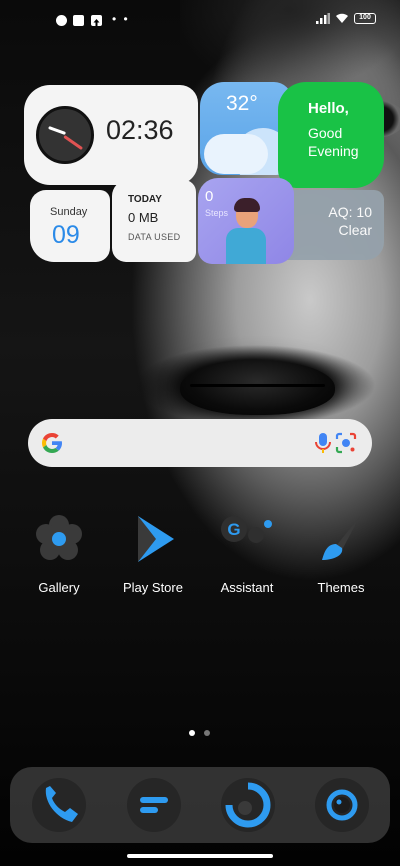 The height and width of the screenshot is (866, 400). Describe the element at coordinates (209, 196) in the screenshot. I see `steps-count: 0` at that location.